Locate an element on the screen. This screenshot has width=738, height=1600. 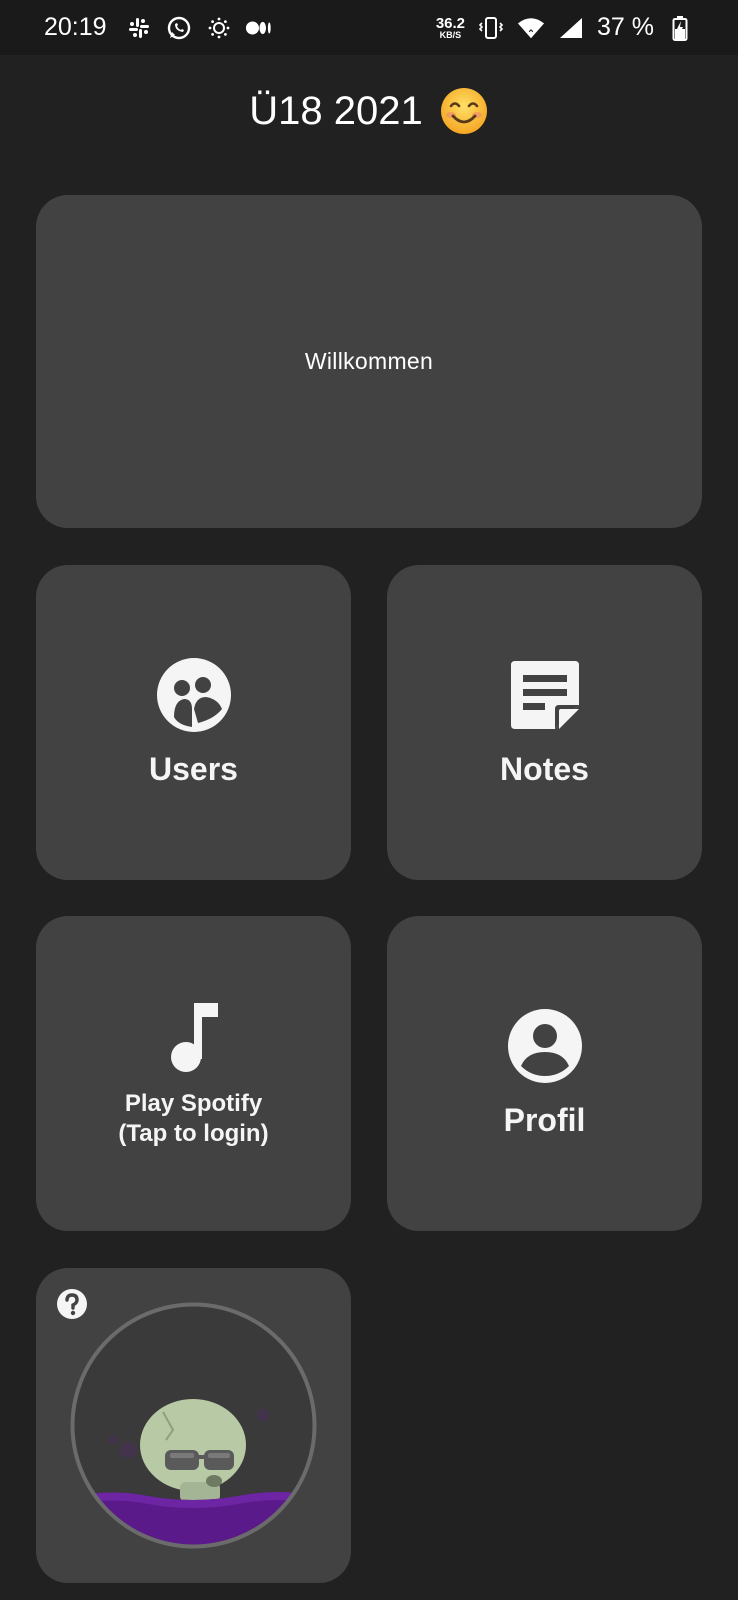
status-bar-right: 36.2 KB/S 37 % is located at coordinates (565, 27).